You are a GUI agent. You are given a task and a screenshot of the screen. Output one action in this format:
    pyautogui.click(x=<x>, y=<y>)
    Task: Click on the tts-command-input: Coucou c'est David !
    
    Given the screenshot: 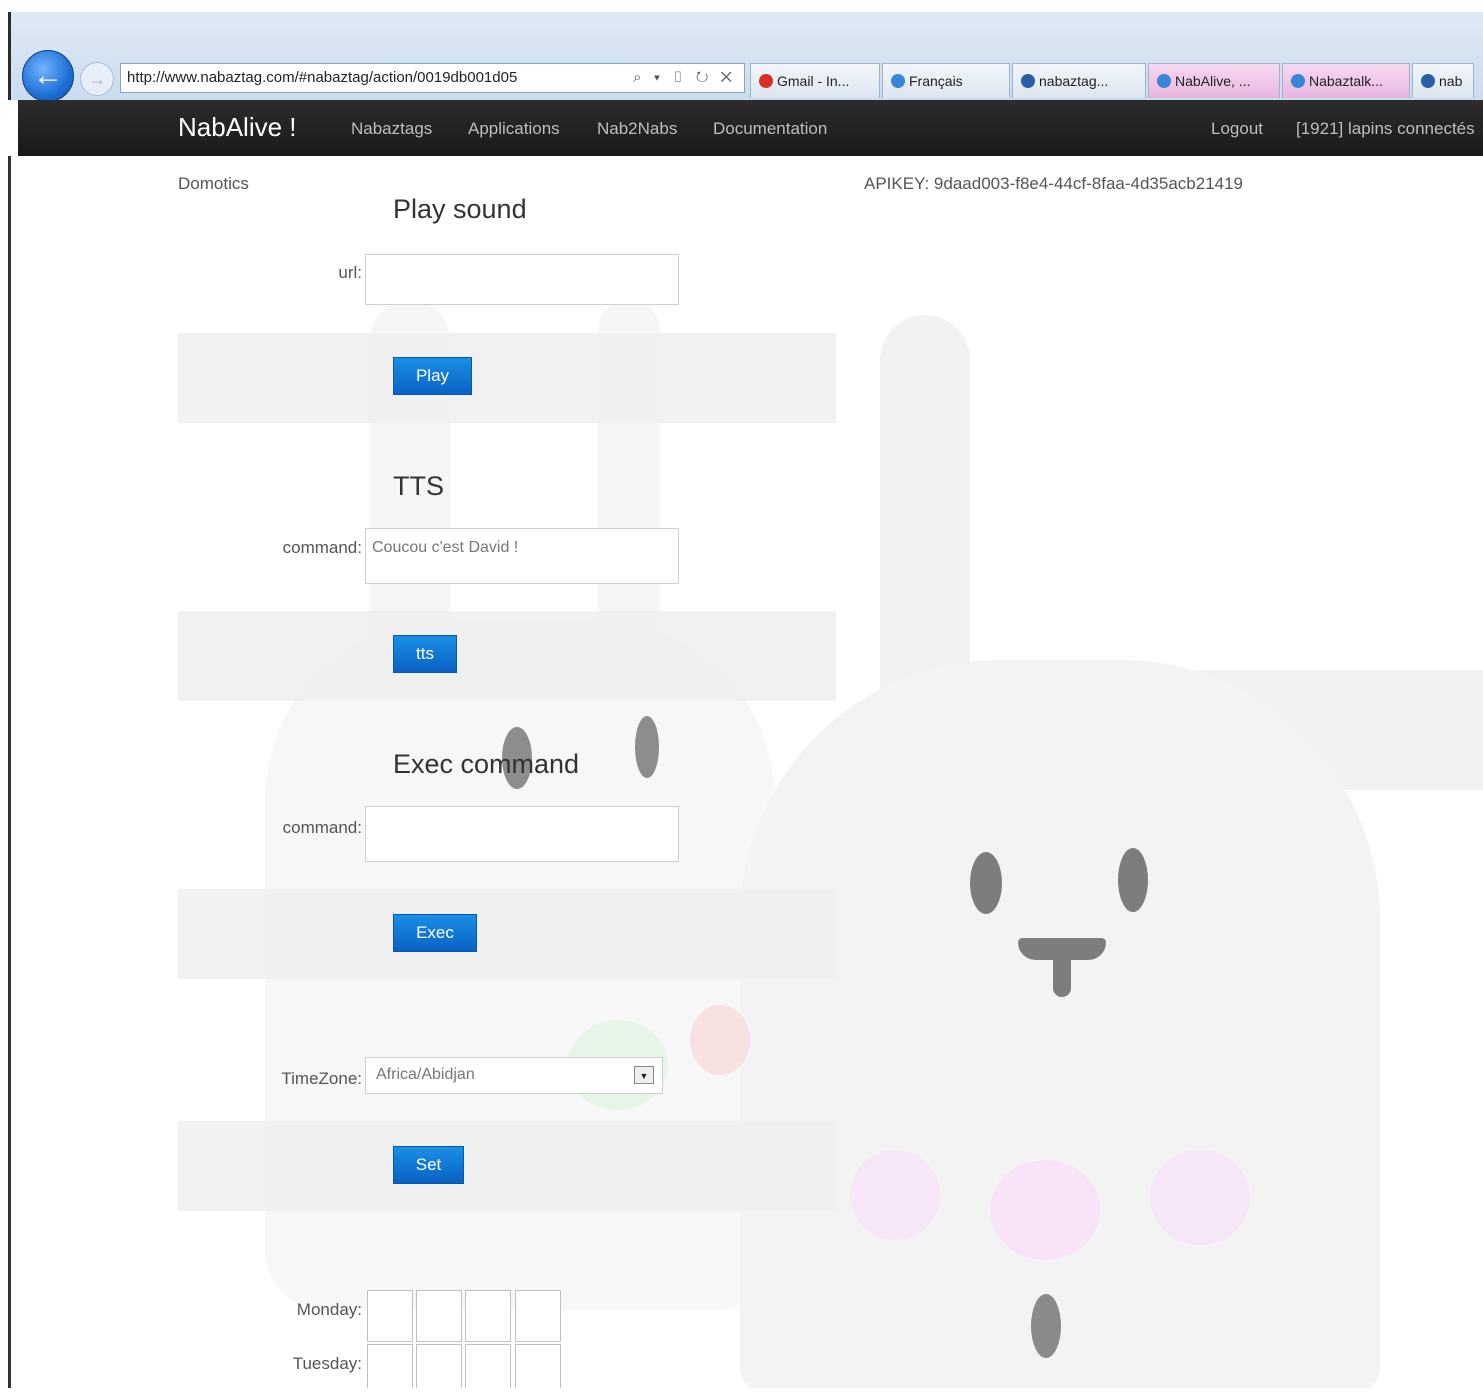 What is the action you would take?
    pyautogui.click(x=522, y=556)
    